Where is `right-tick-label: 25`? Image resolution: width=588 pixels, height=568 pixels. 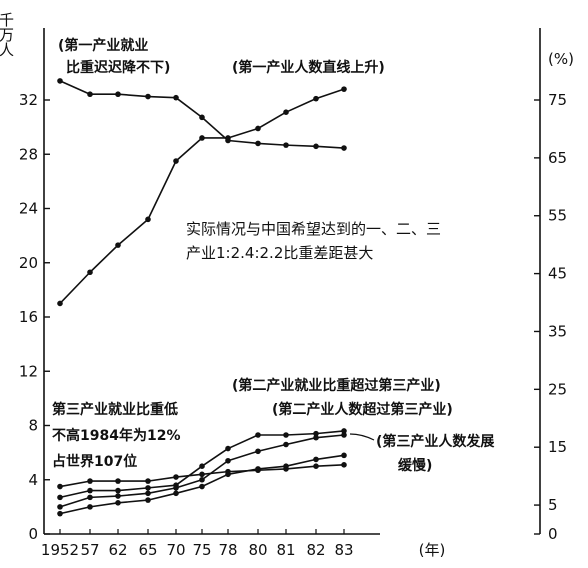
right-tick-label: 25 is located at coordinates (557, 389).